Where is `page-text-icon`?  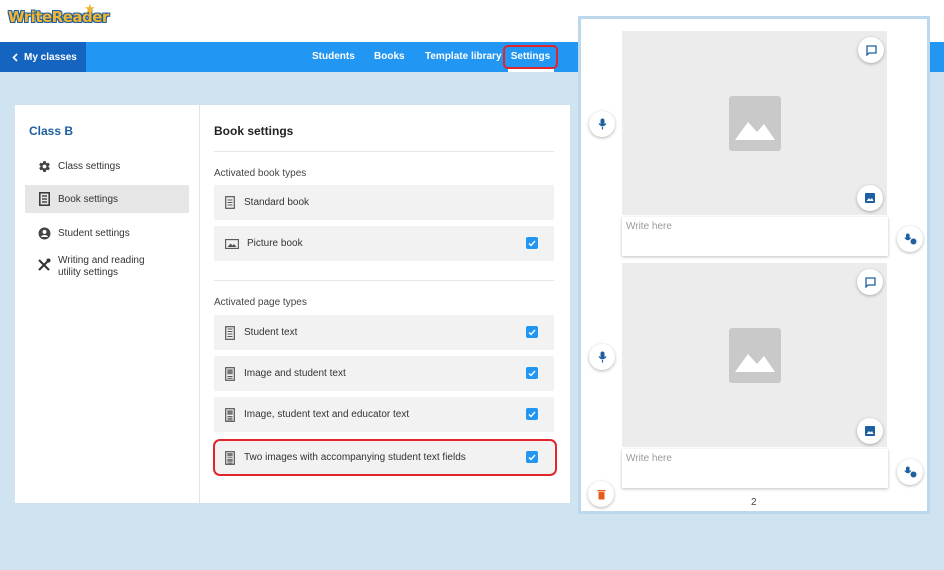
page-text-icon is located at coordinates (231, 332).